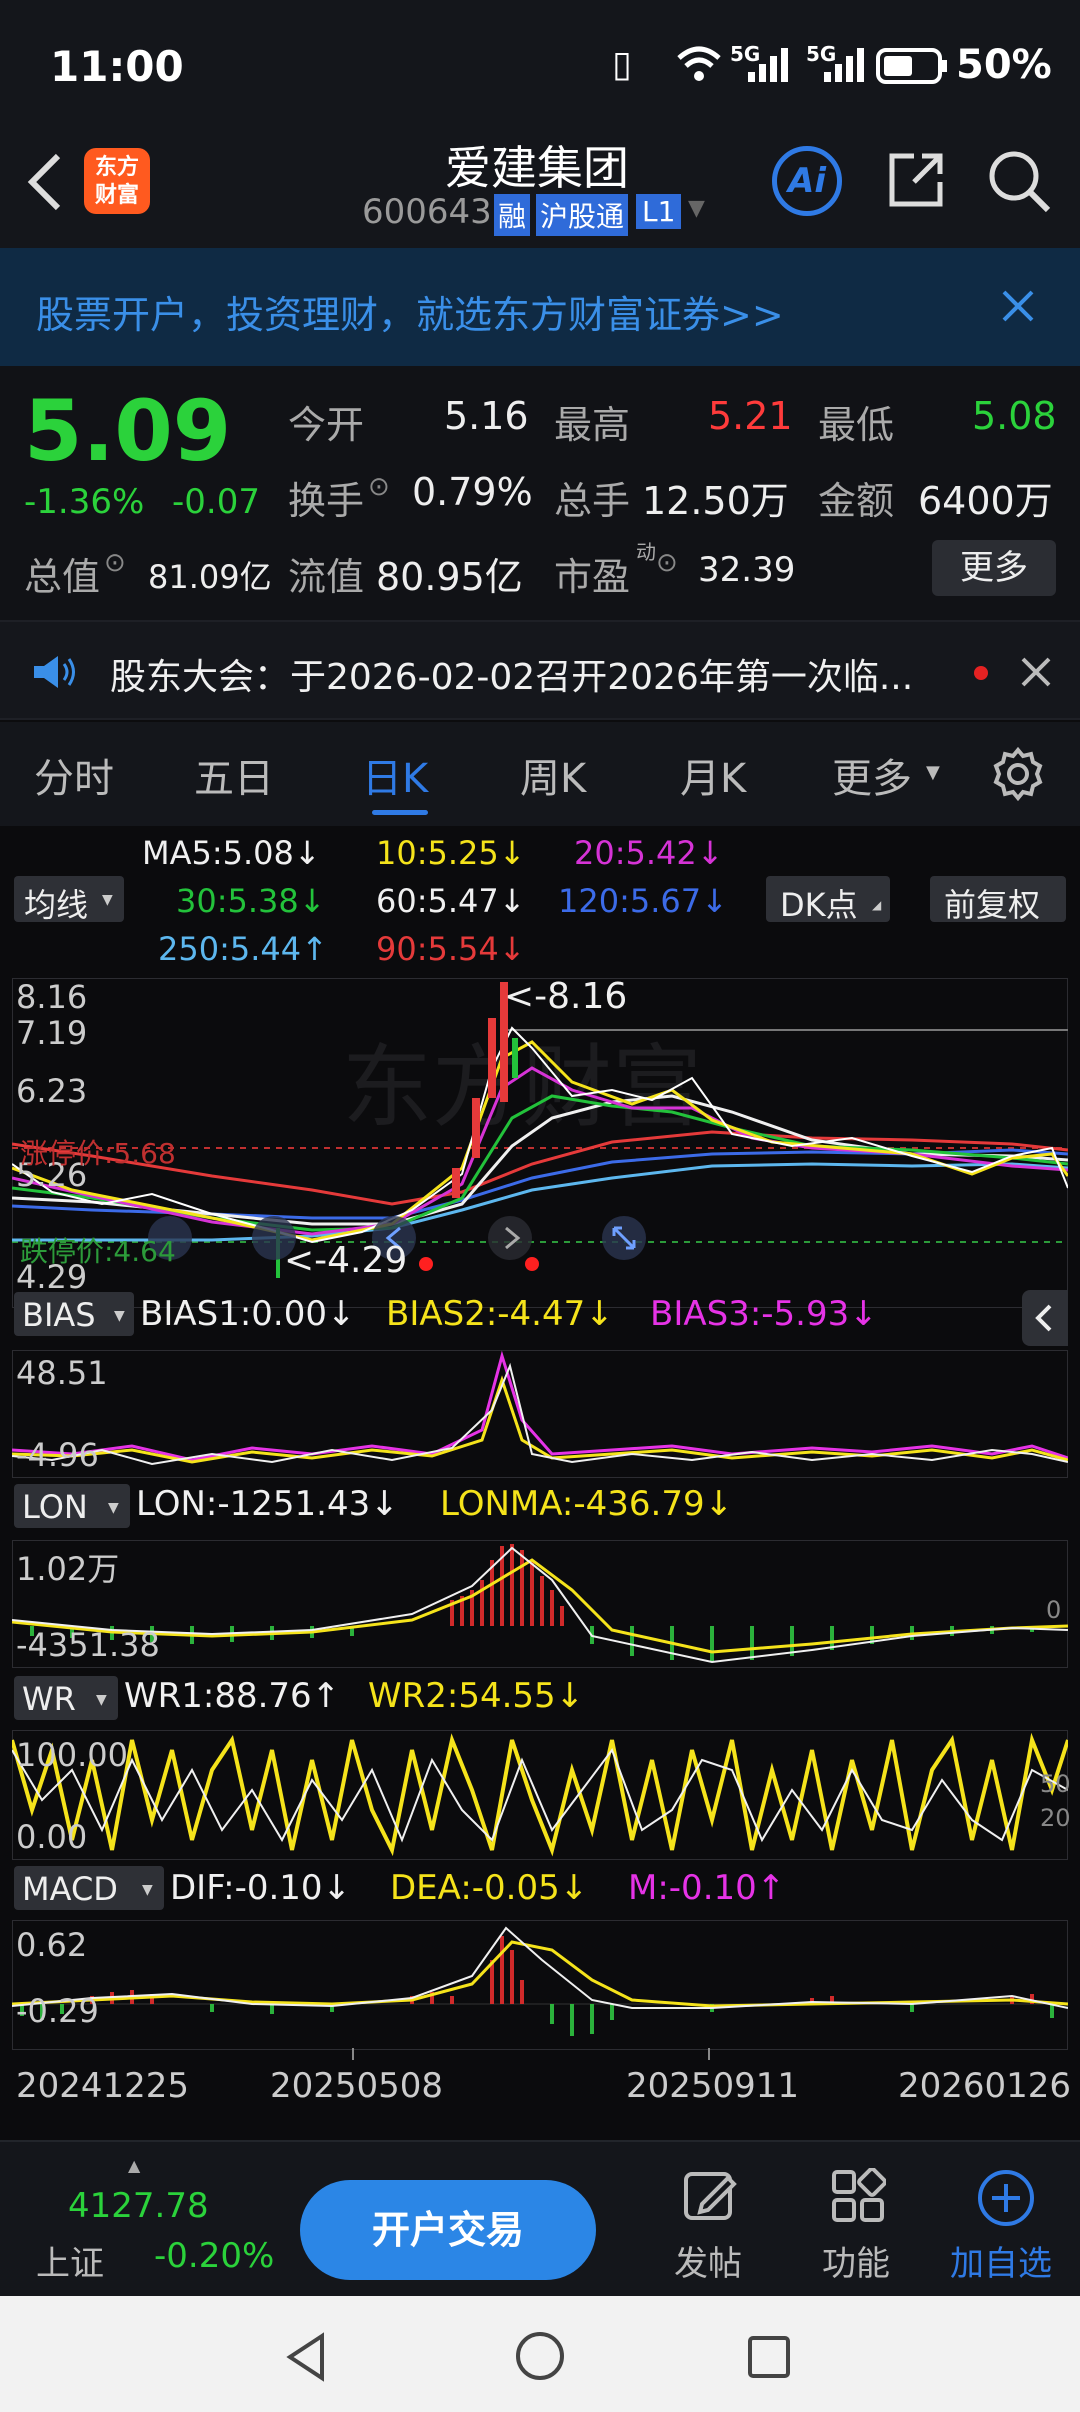 The image size is (1080, 2412). Describe the element at coordinates (916, 180) in the screenshot. I see `share-icon` at that location.